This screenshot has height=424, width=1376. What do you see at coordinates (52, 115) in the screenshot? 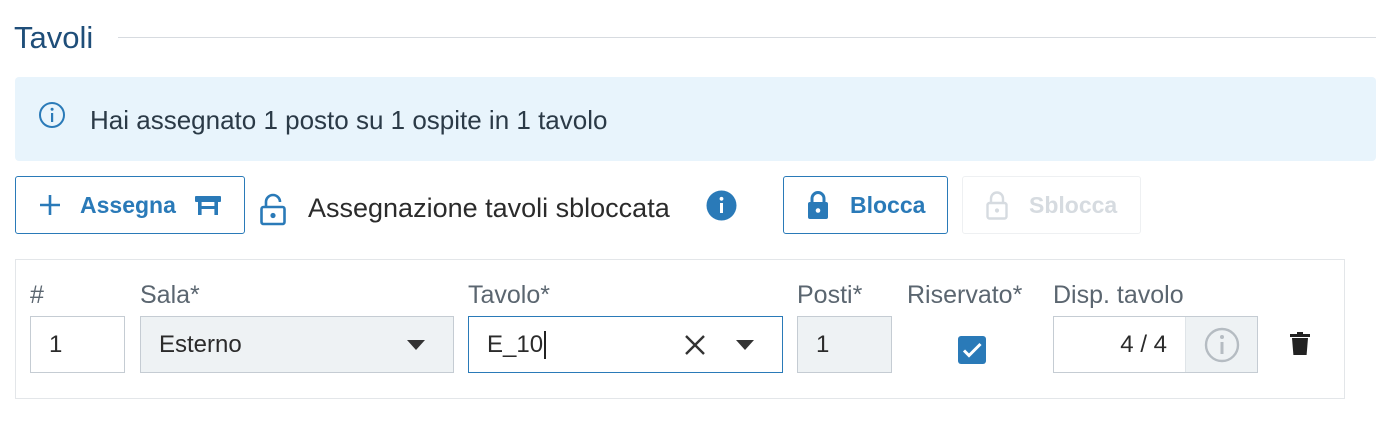
I see `info-icon` at bounding box center [52, 115].